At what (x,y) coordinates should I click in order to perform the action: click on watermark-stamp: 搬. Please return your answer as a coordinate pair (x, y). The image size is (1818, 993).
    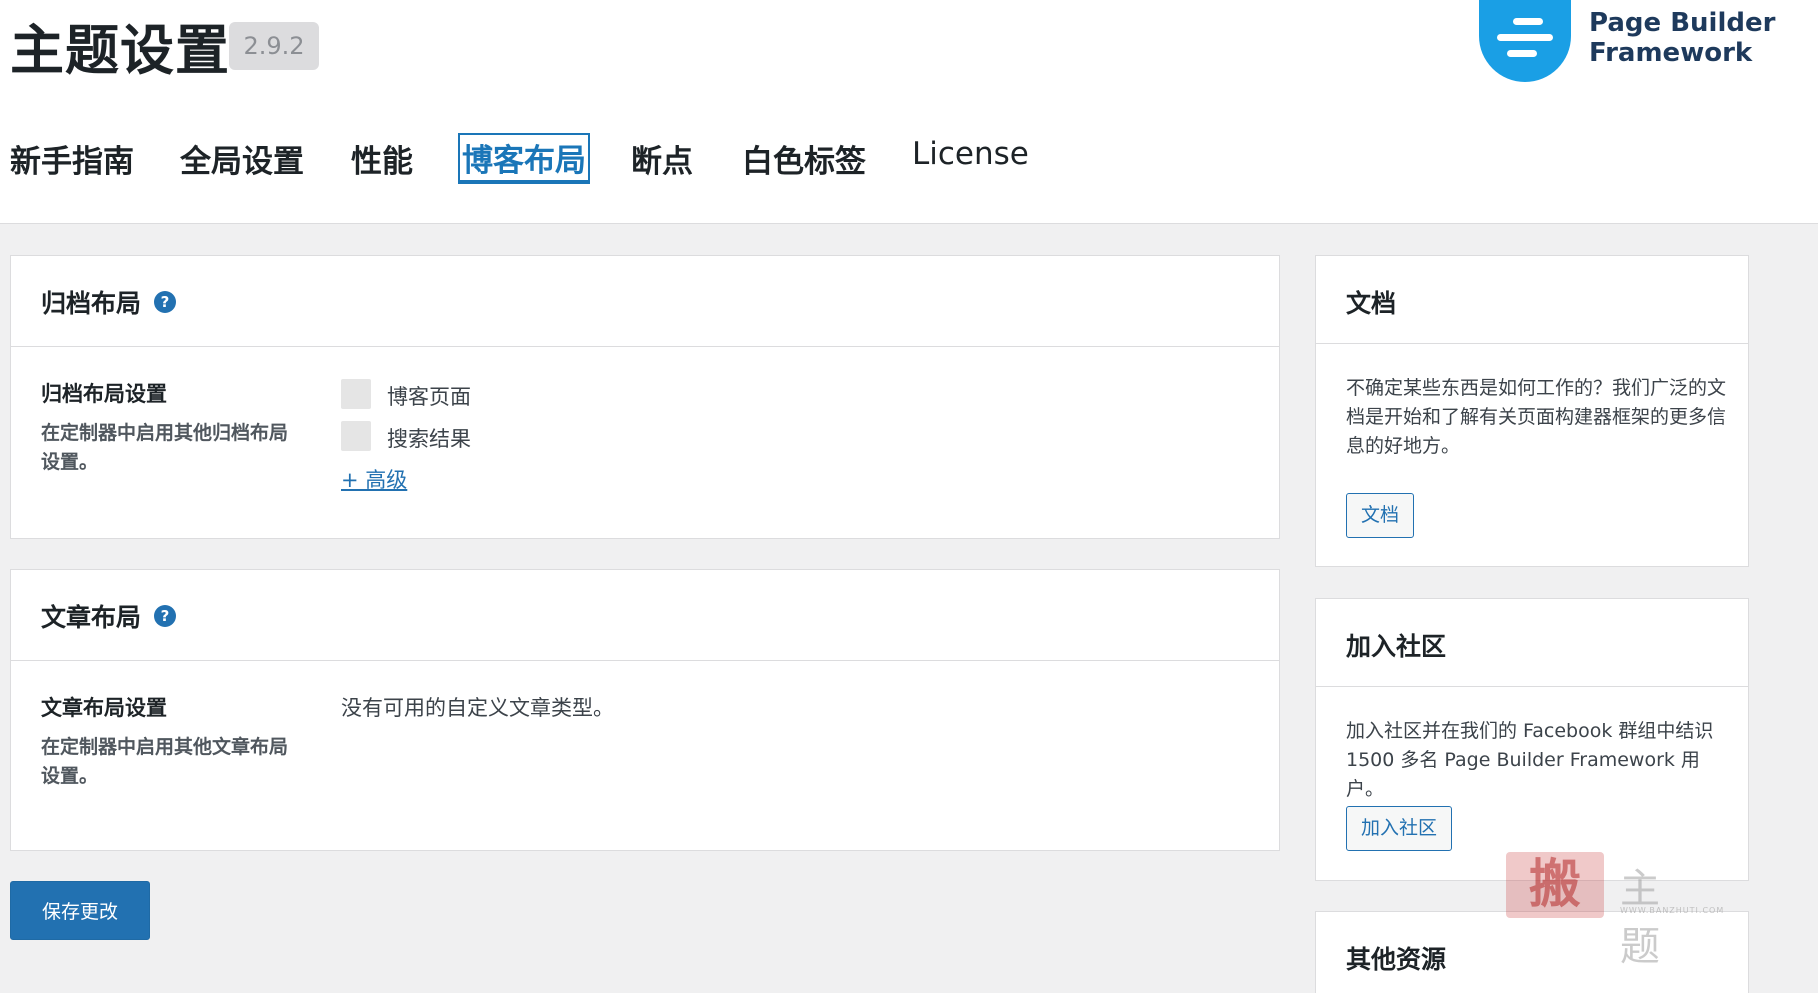
    Looking at the image, I should click on (1555, 885).